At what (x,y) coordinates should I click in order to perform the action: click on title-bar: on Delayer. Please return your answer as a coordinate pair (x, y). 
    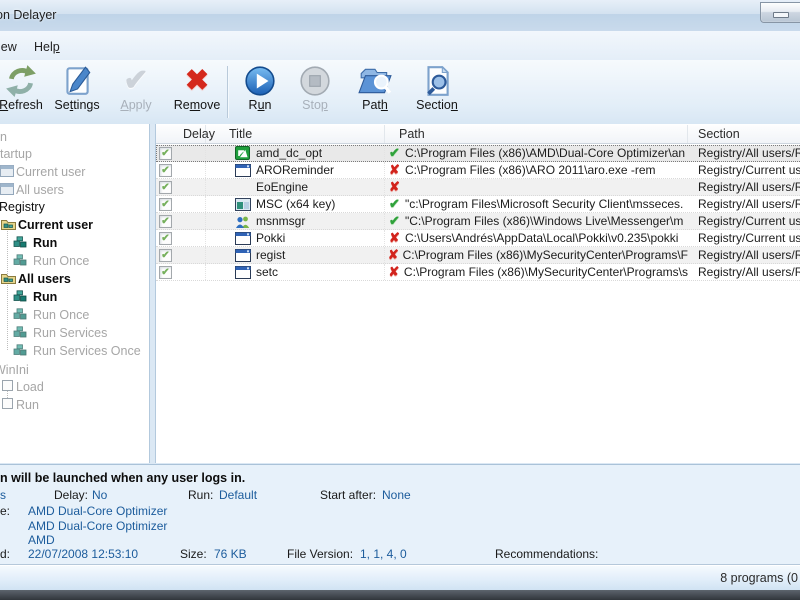
    Looking at the image, I should click on (400, 16).